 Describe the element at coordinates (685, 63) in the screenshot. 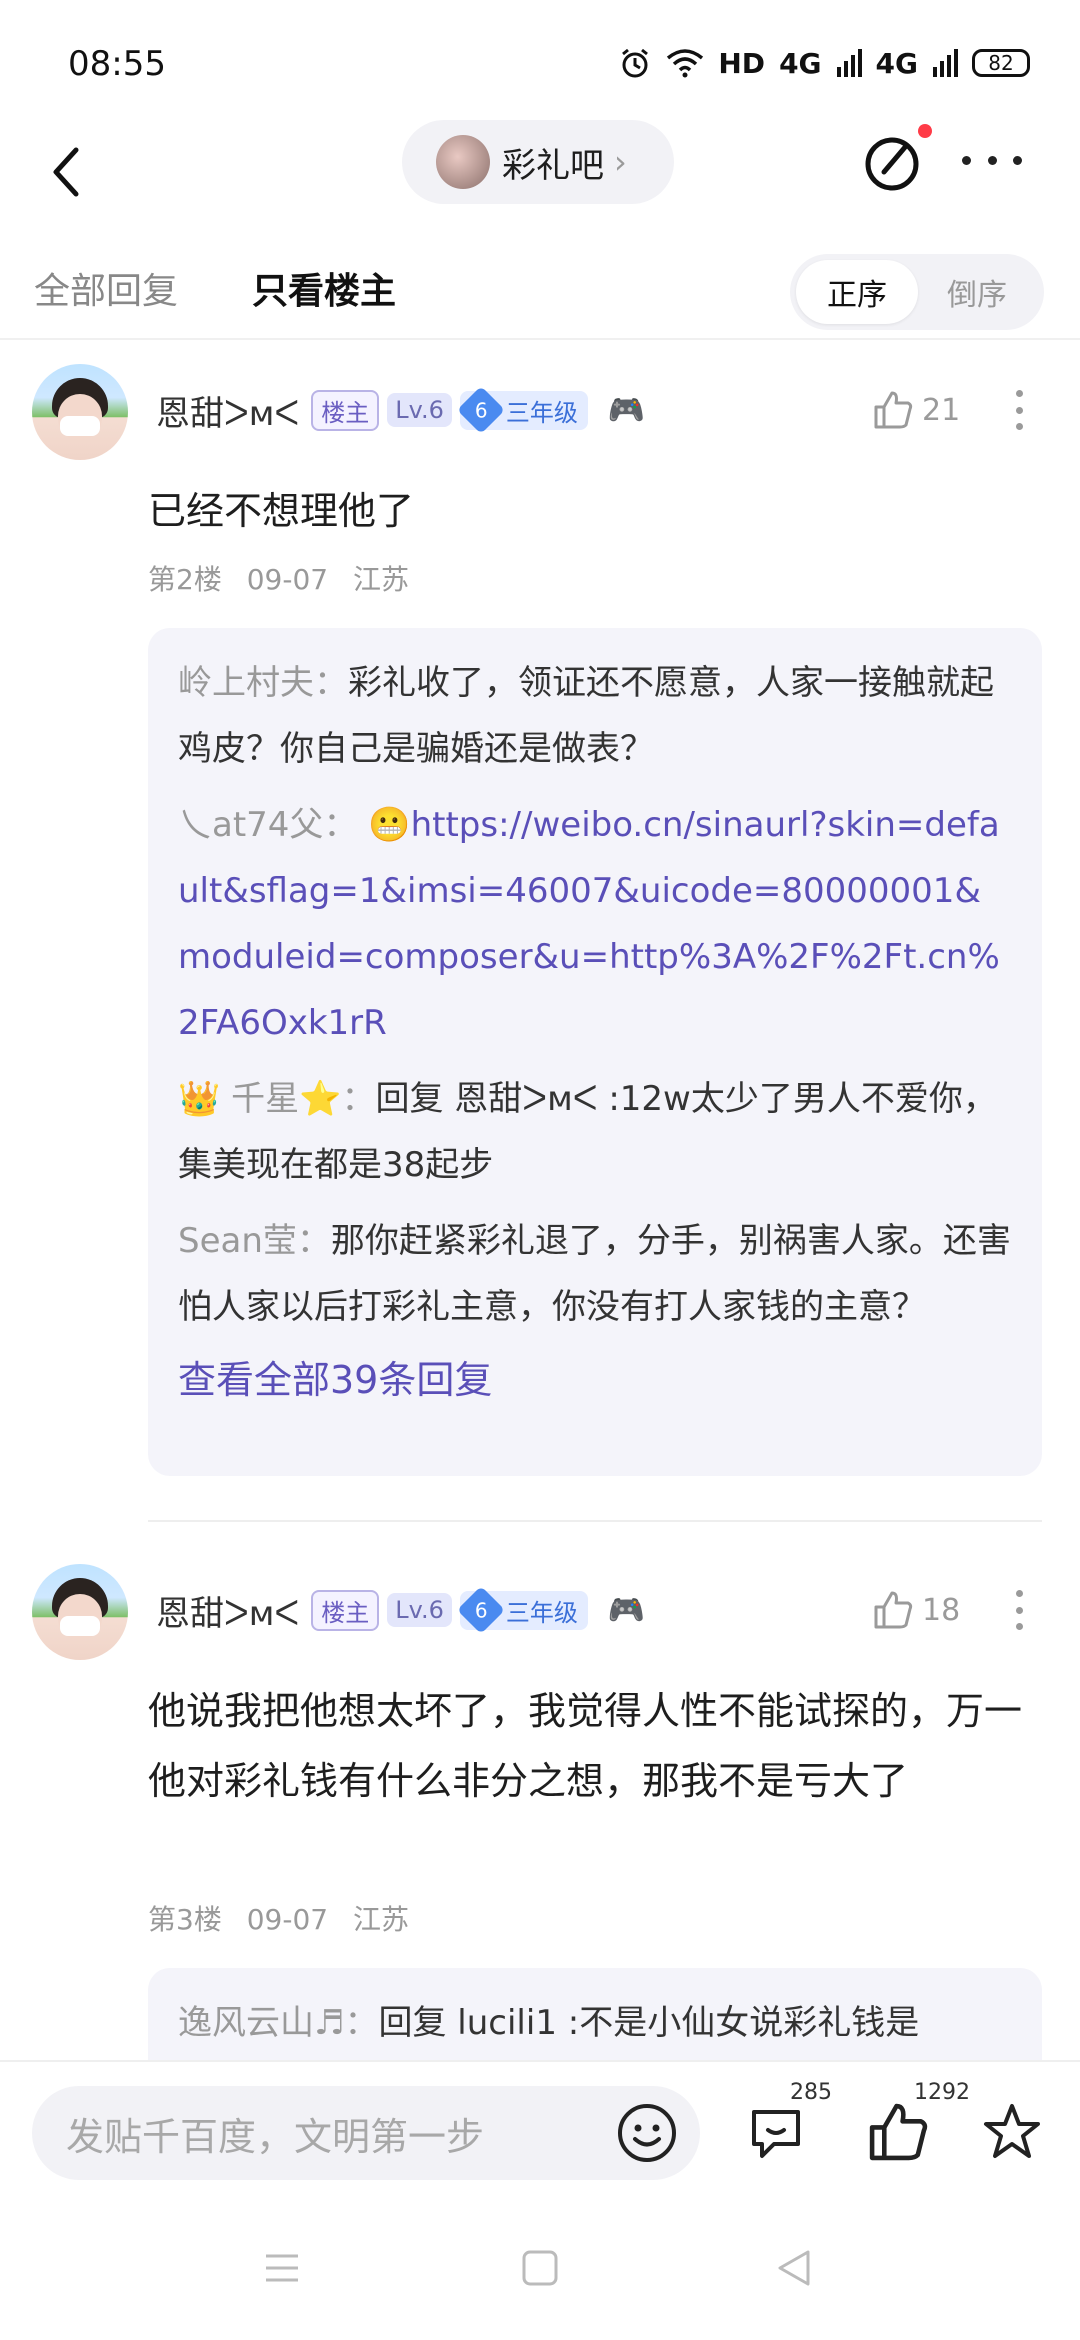

I see `wifi-icon` at that location.